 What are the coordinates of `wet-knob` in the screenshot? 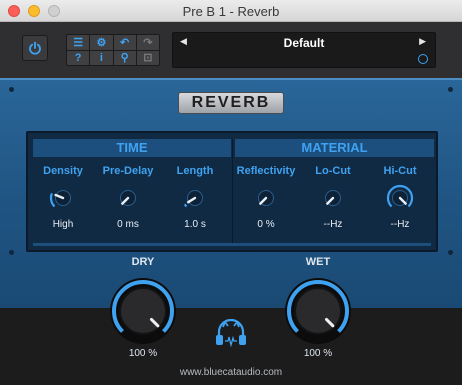 It's located at (318, 311).